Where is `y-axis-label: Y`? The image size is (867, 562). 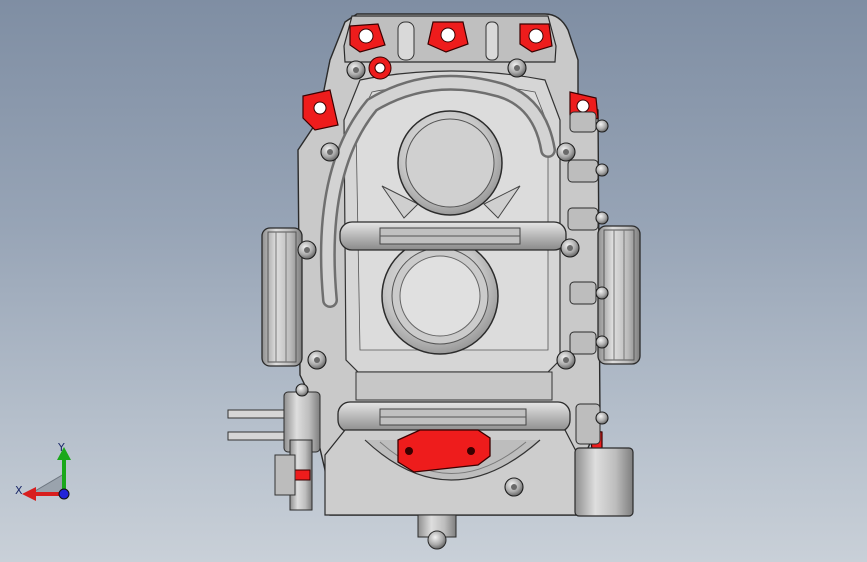 y-axis-label: Y is located at coordinates (61, 447).